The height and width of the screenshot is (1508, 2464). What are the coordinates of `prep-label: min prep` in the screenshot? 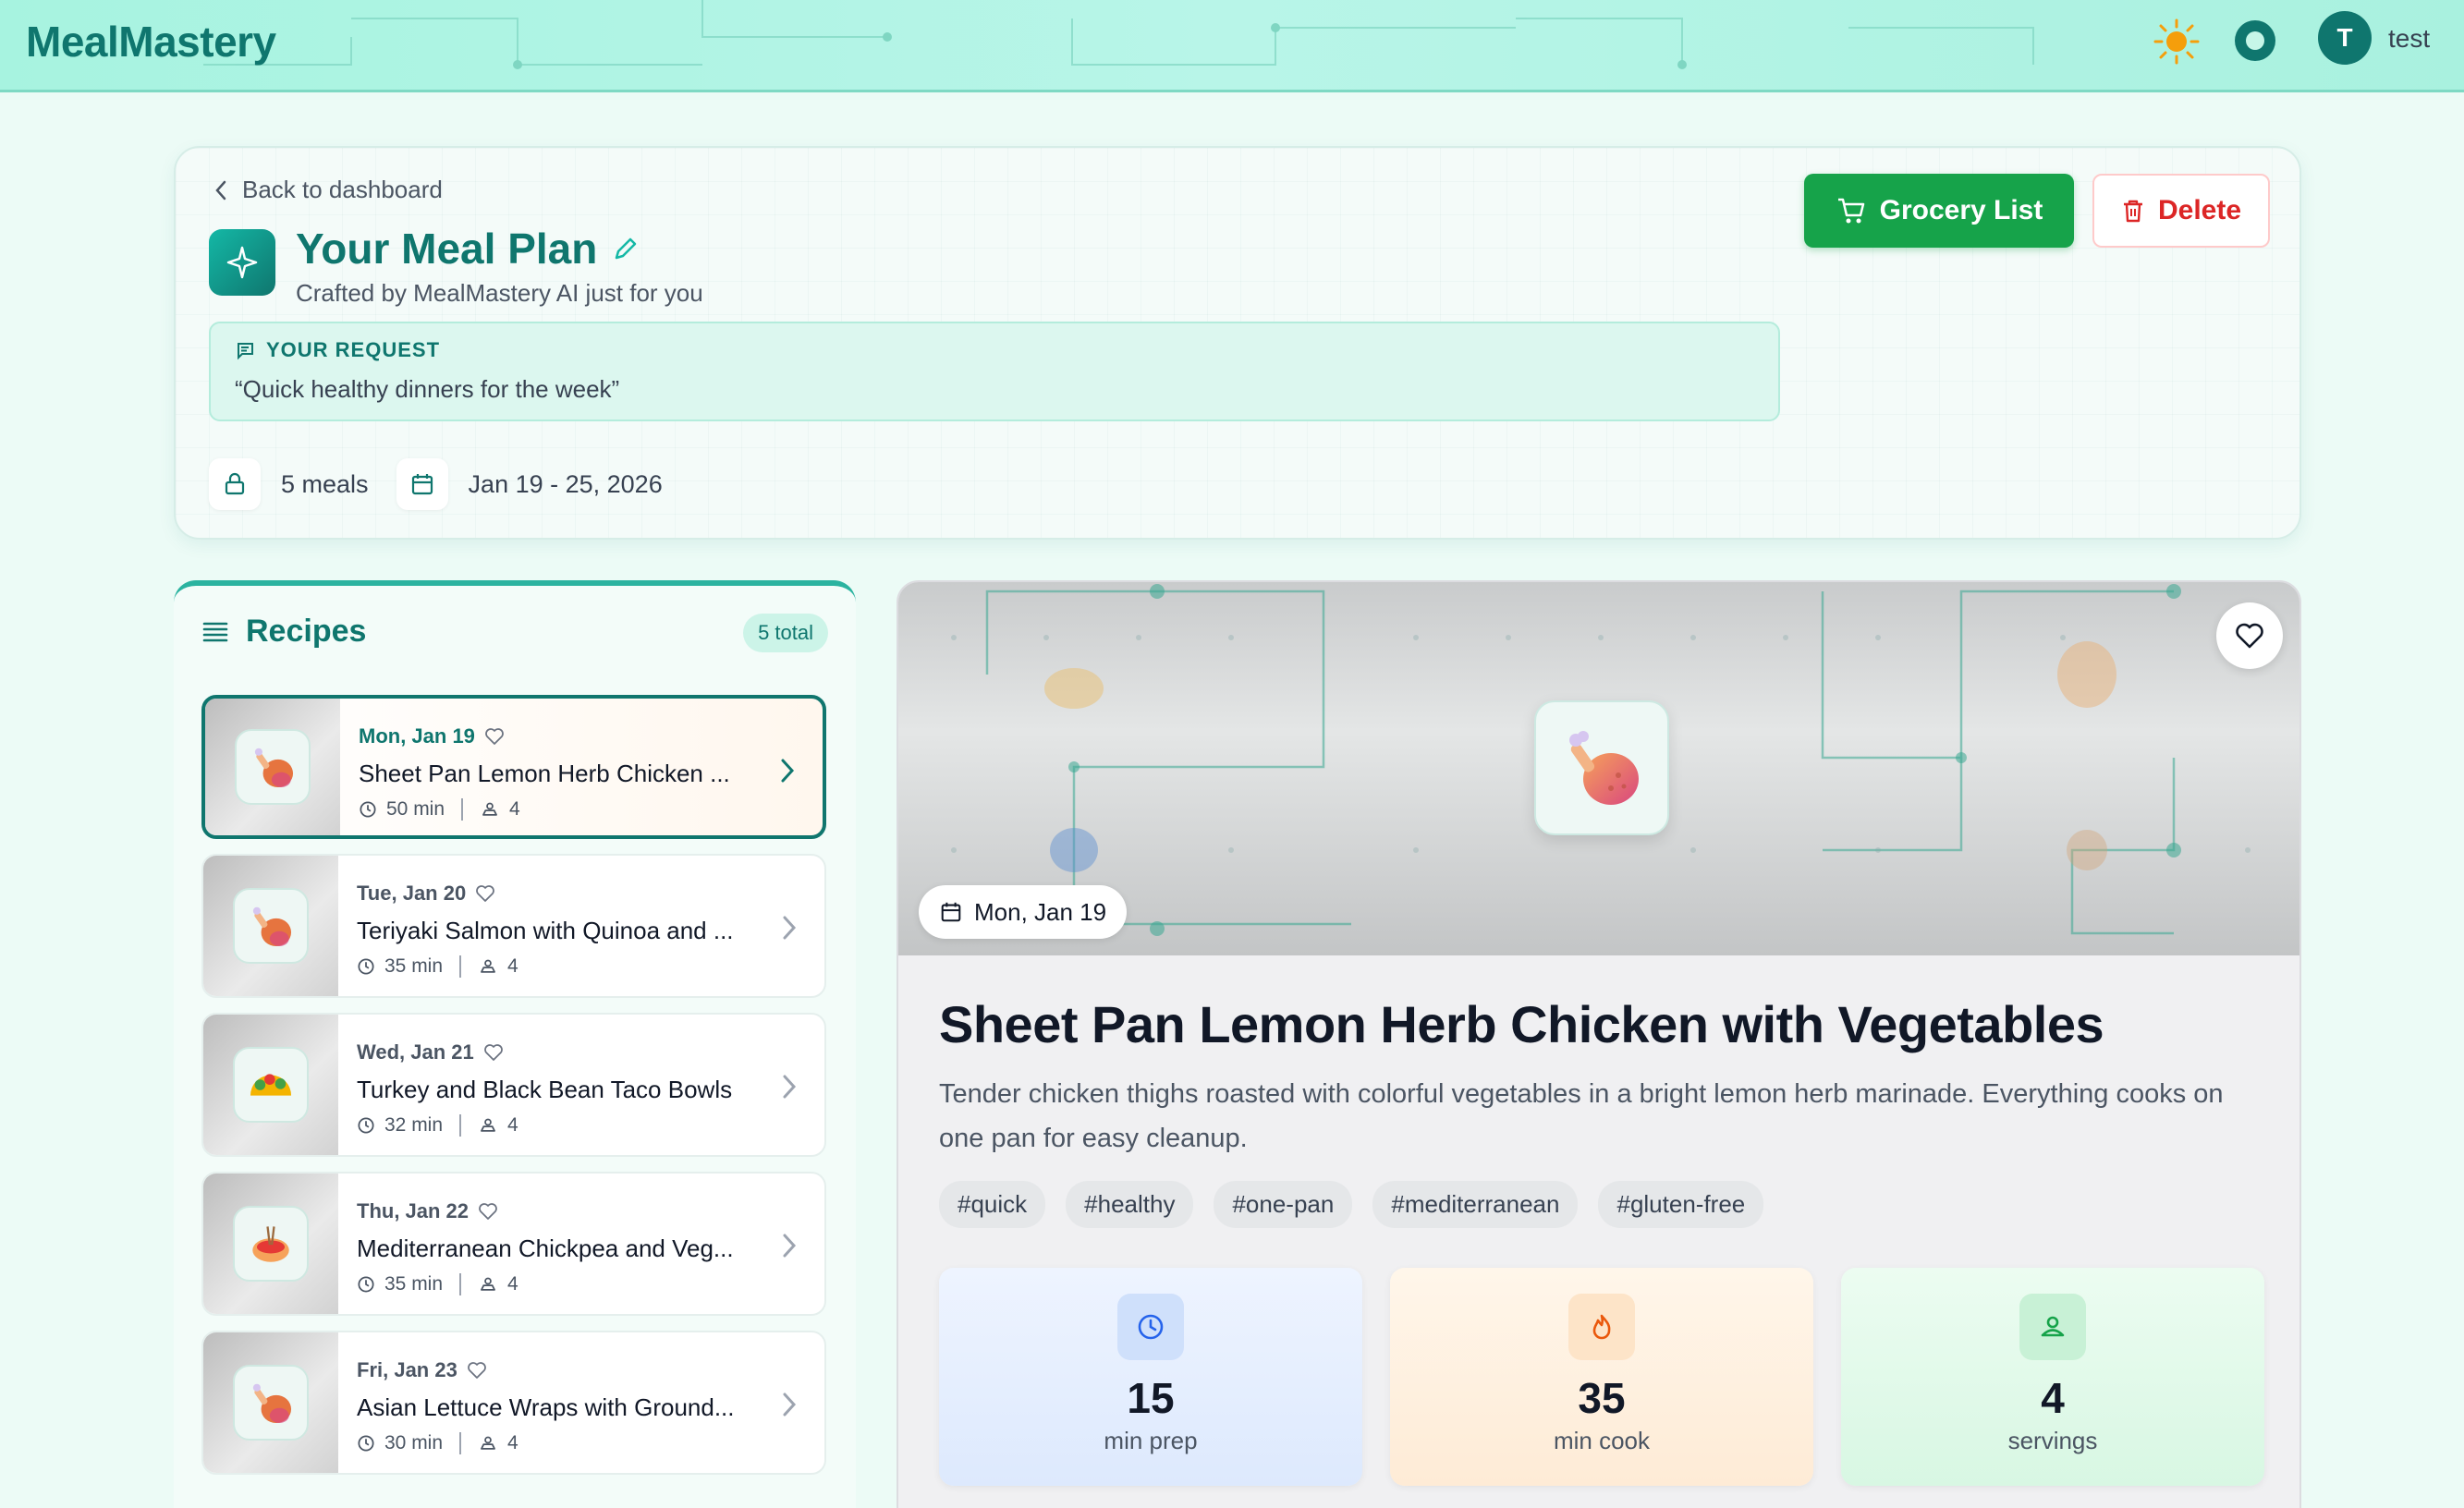 It's located at (1151, 1440).